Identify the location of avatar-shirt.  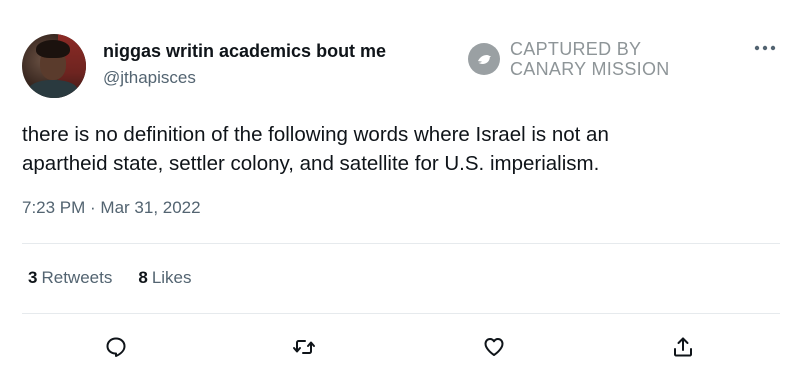
(53, 89).